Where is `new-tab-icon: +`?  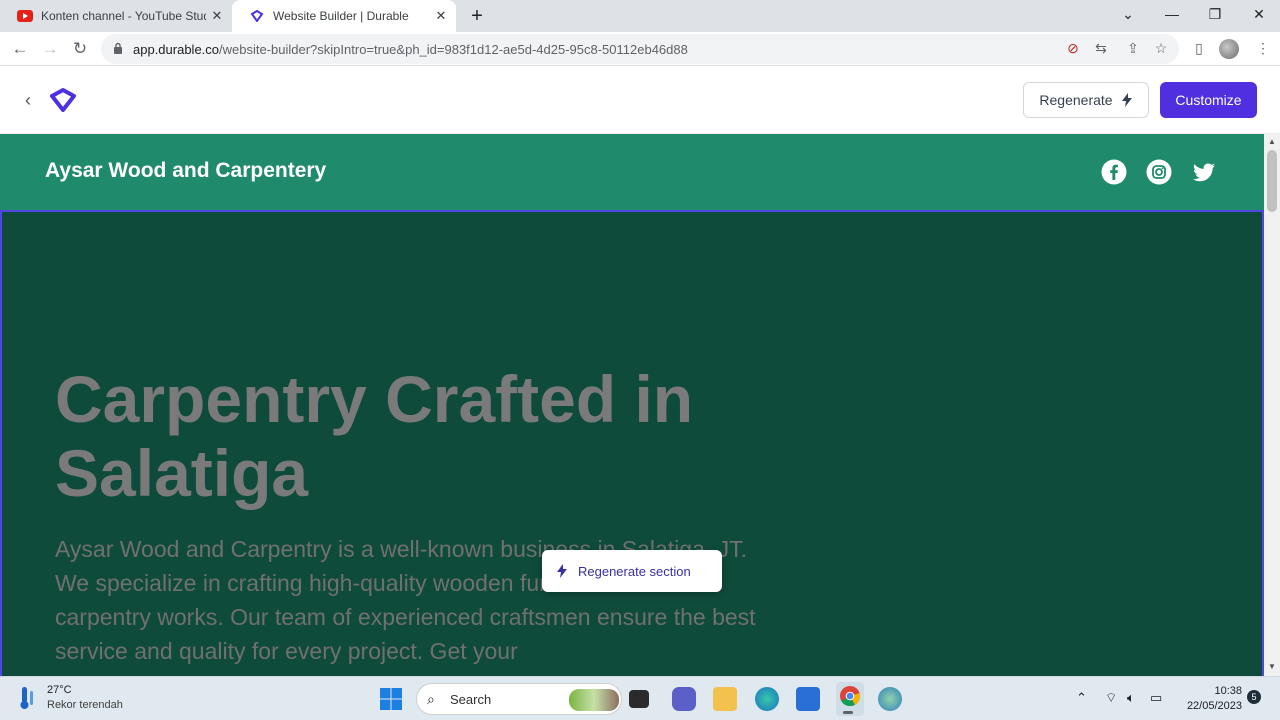
new-tab-icon: + is located at coordinates (477, 16).